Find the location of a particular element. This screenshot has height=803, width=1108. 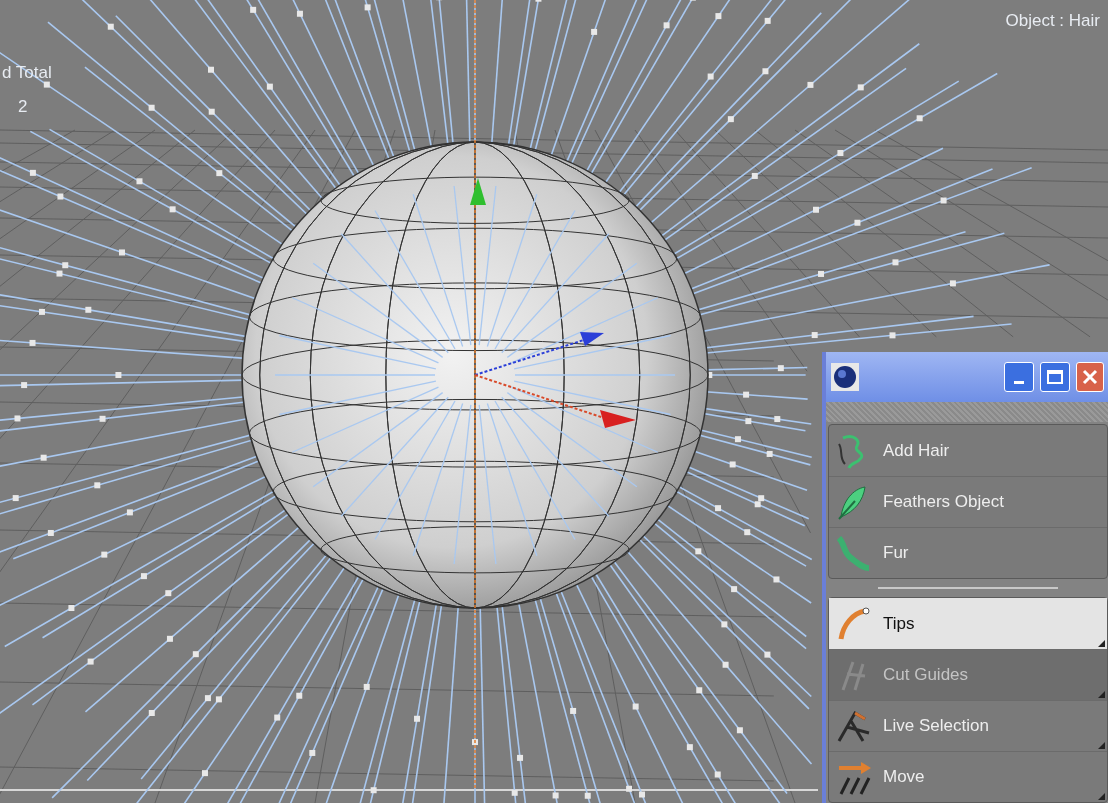

tool-item: Live Selection is located at coordinates (968, 725).